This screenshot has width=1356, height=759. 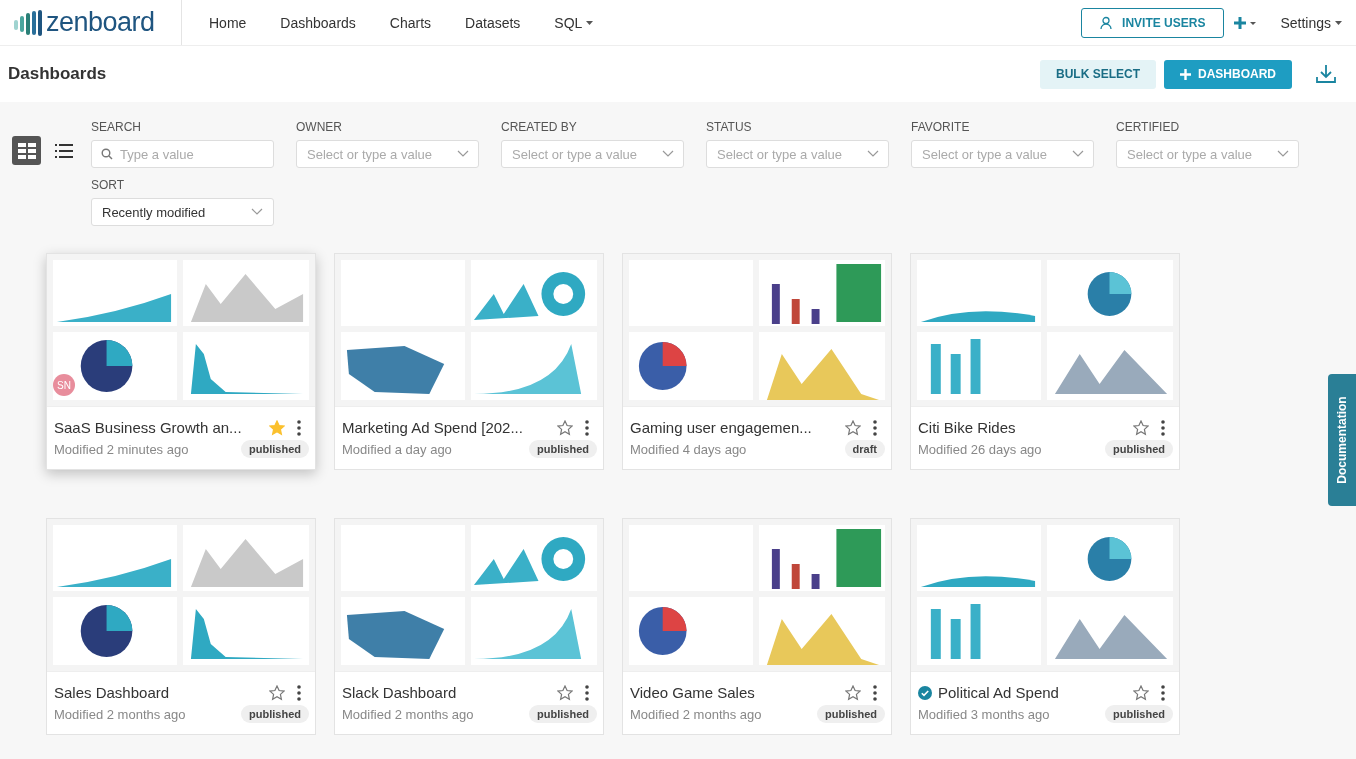 I want to click on plus-icon, so click(x=1185, y=74).